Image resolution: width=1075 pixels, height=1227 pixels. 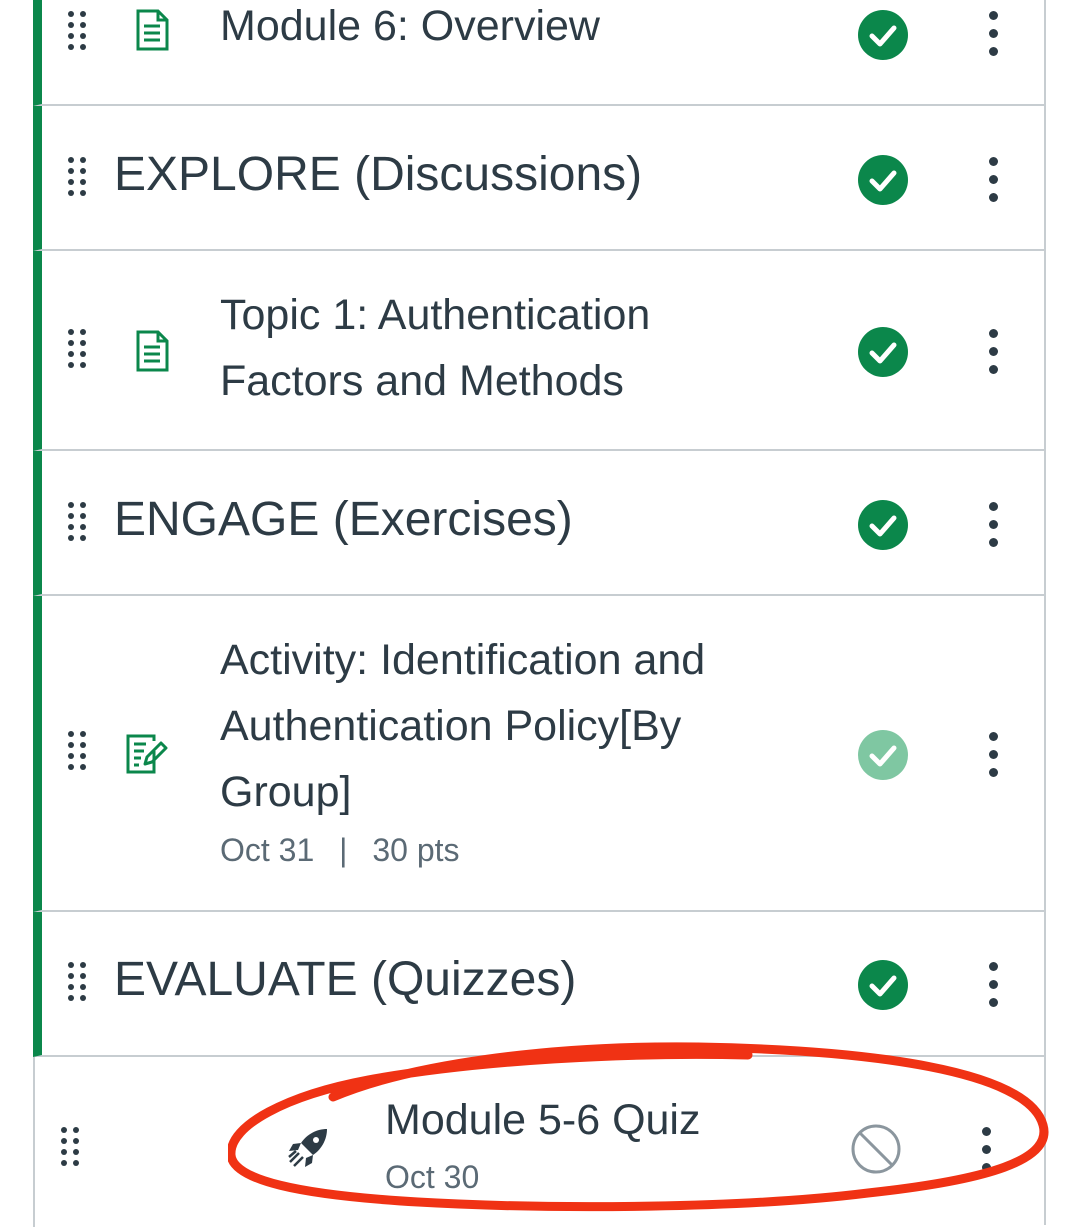 I want to click on module-header-title: ENGAGE (Exercises), so click(x=343, y=519).